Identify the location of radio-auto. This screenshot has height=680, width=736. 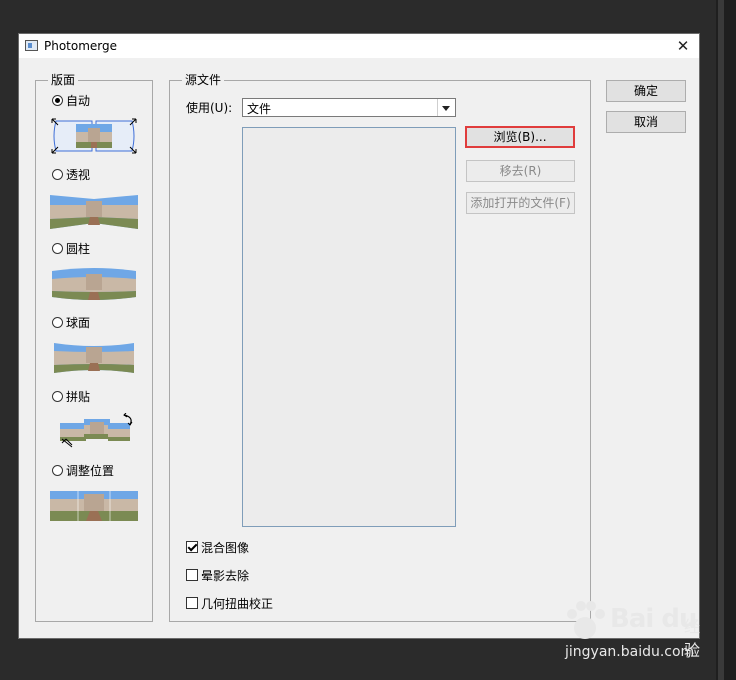
(57, 100).